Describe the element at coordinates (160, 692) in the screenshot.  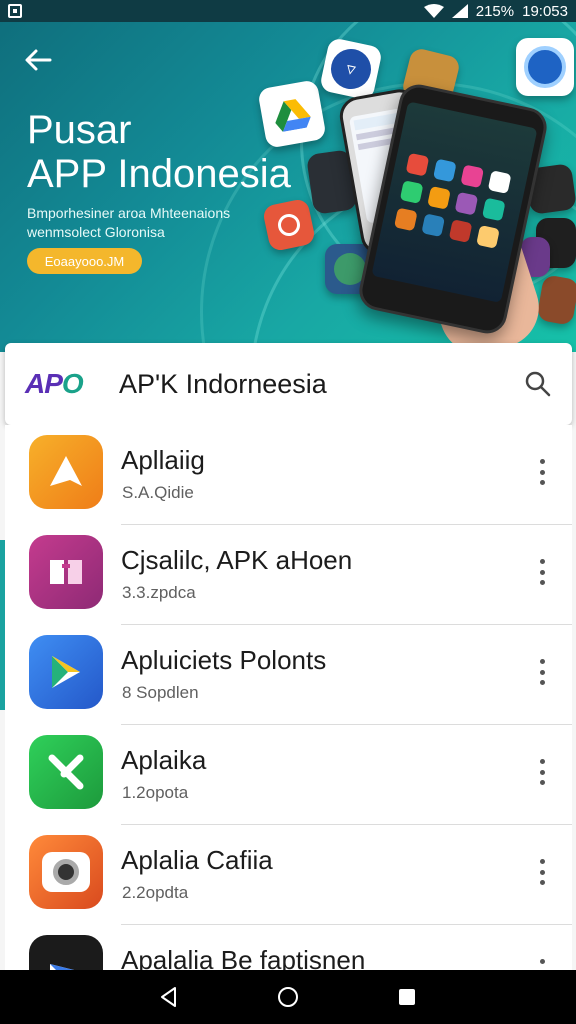
I see `app-meta: 8 Sopdlen` at that location.